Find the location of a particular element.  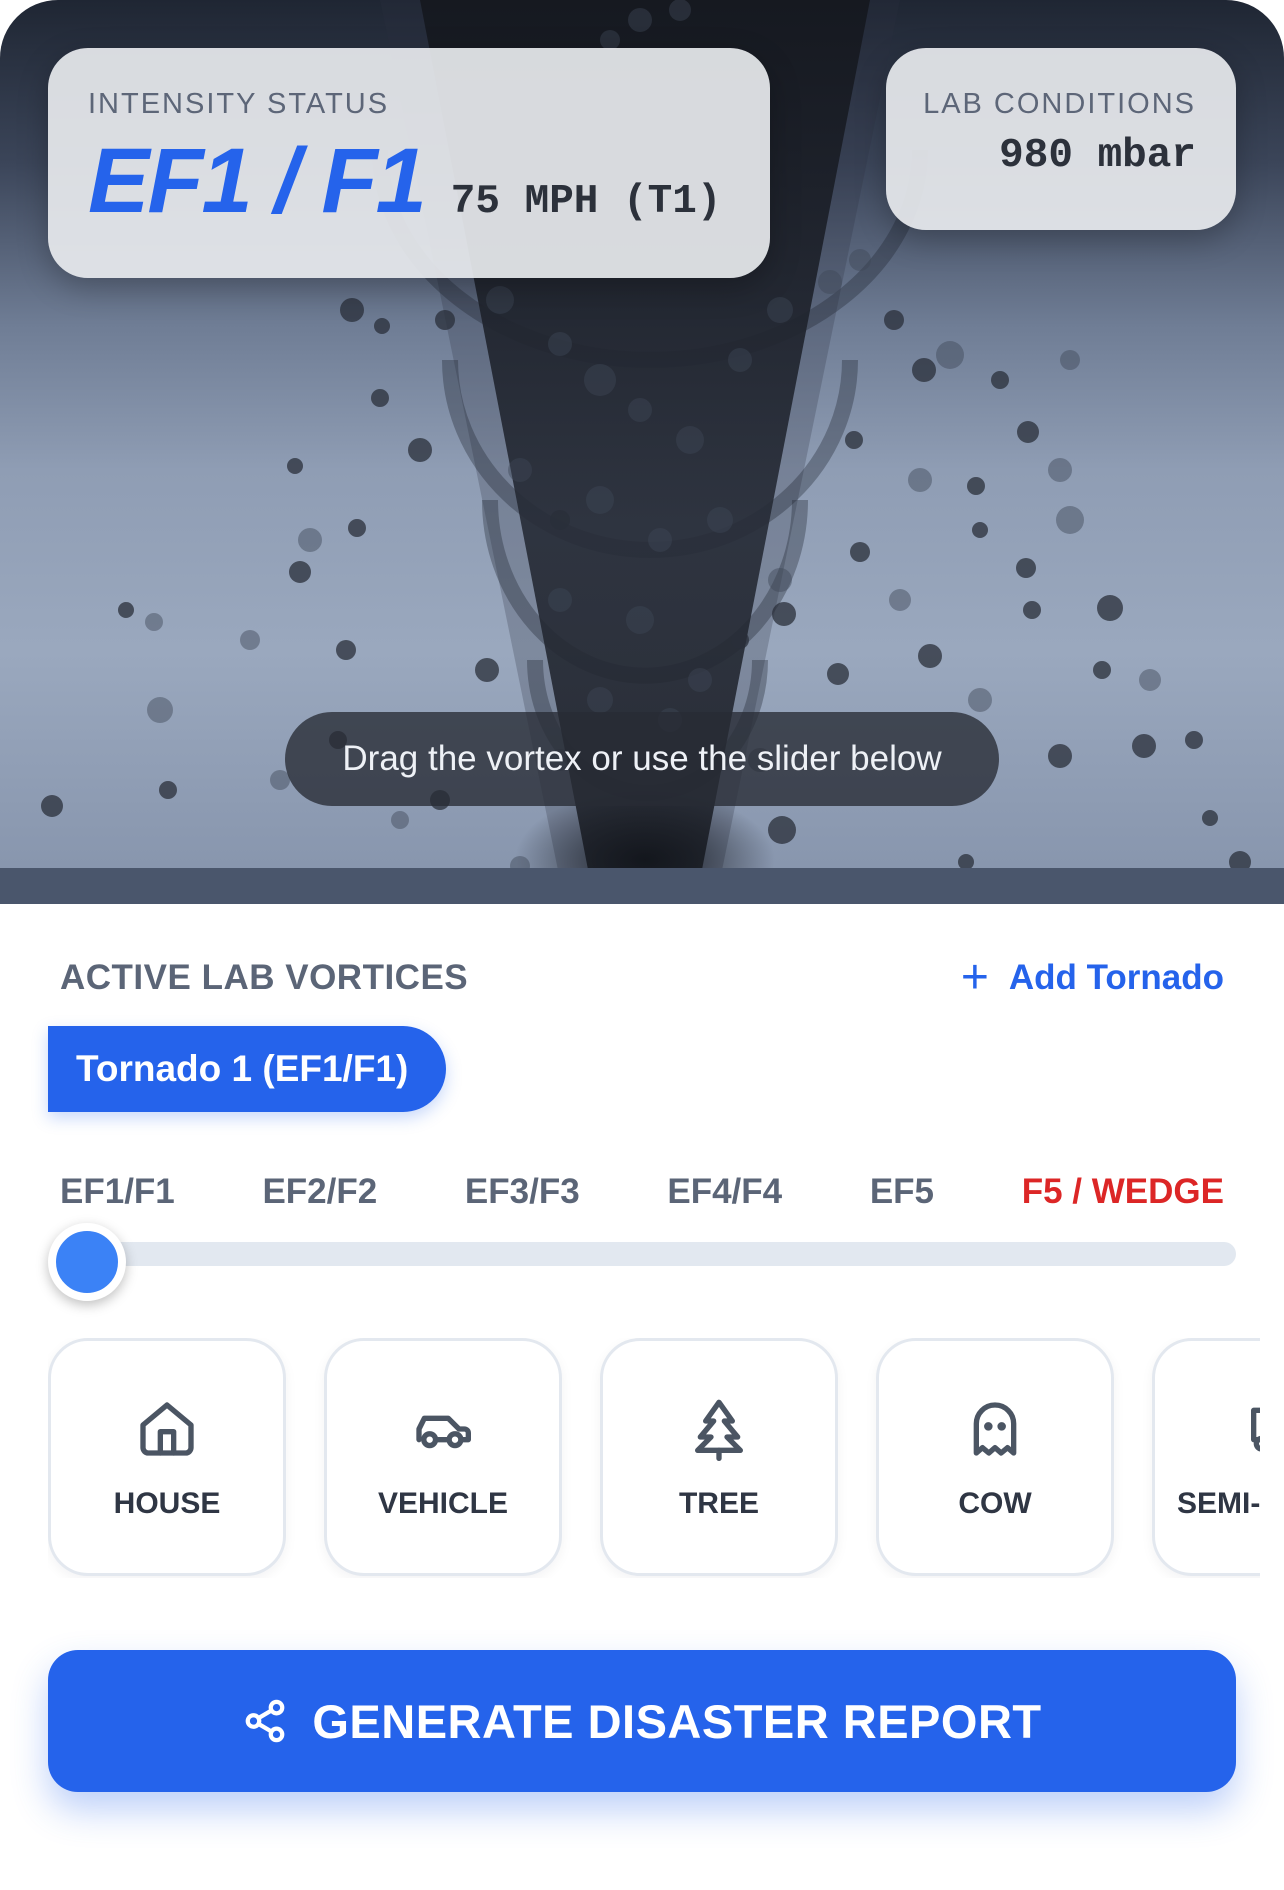

lab-conditions-label: LAB CONDITIONS is located at coordinates (1059, 104).